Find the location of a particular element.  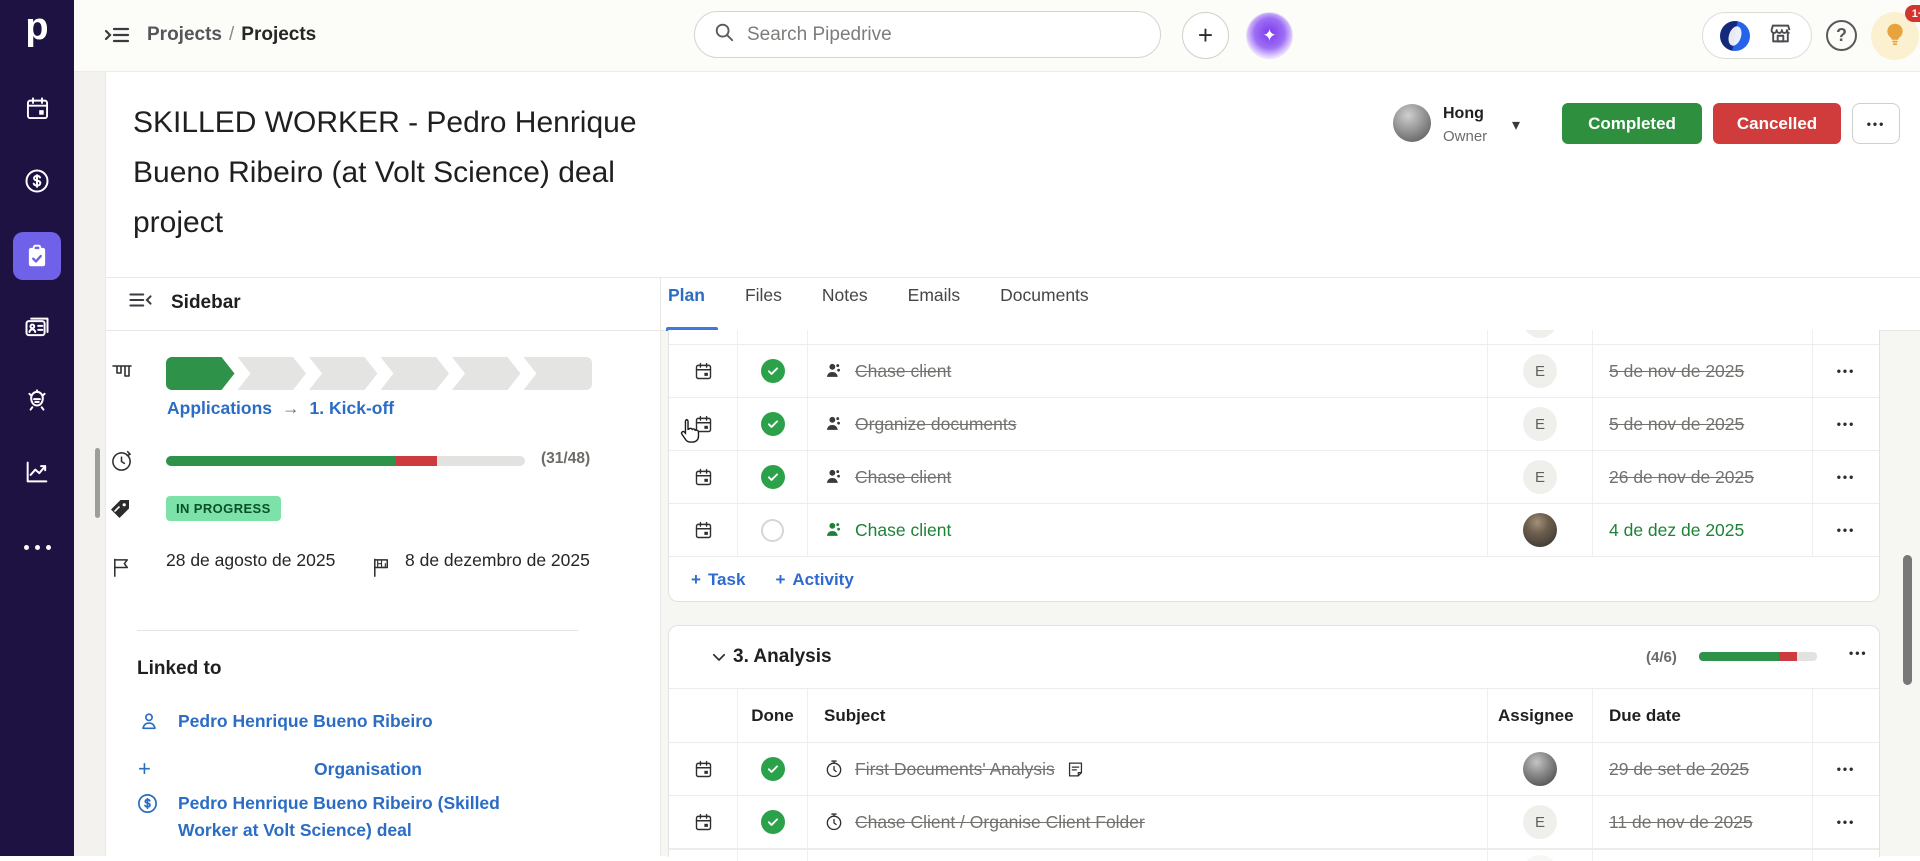

cancelled-button: Cancelled is located at coordinates (1777, 123).